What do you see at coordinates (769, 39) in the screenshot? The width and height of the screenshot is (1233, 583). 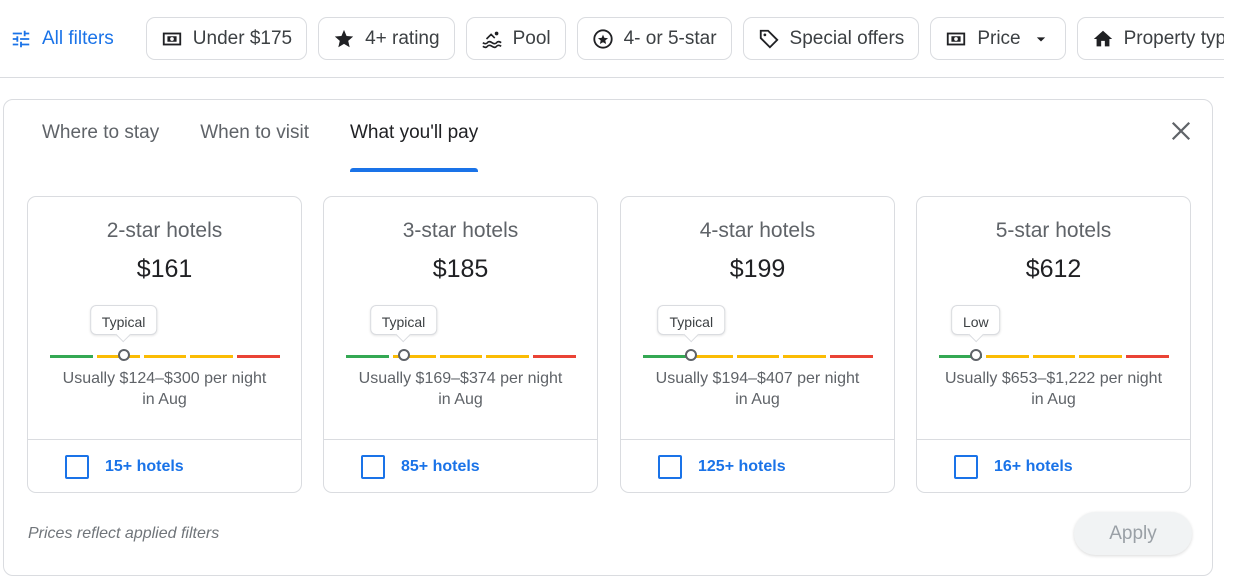 I see `tag-icon` at bounding box center [769, 39].